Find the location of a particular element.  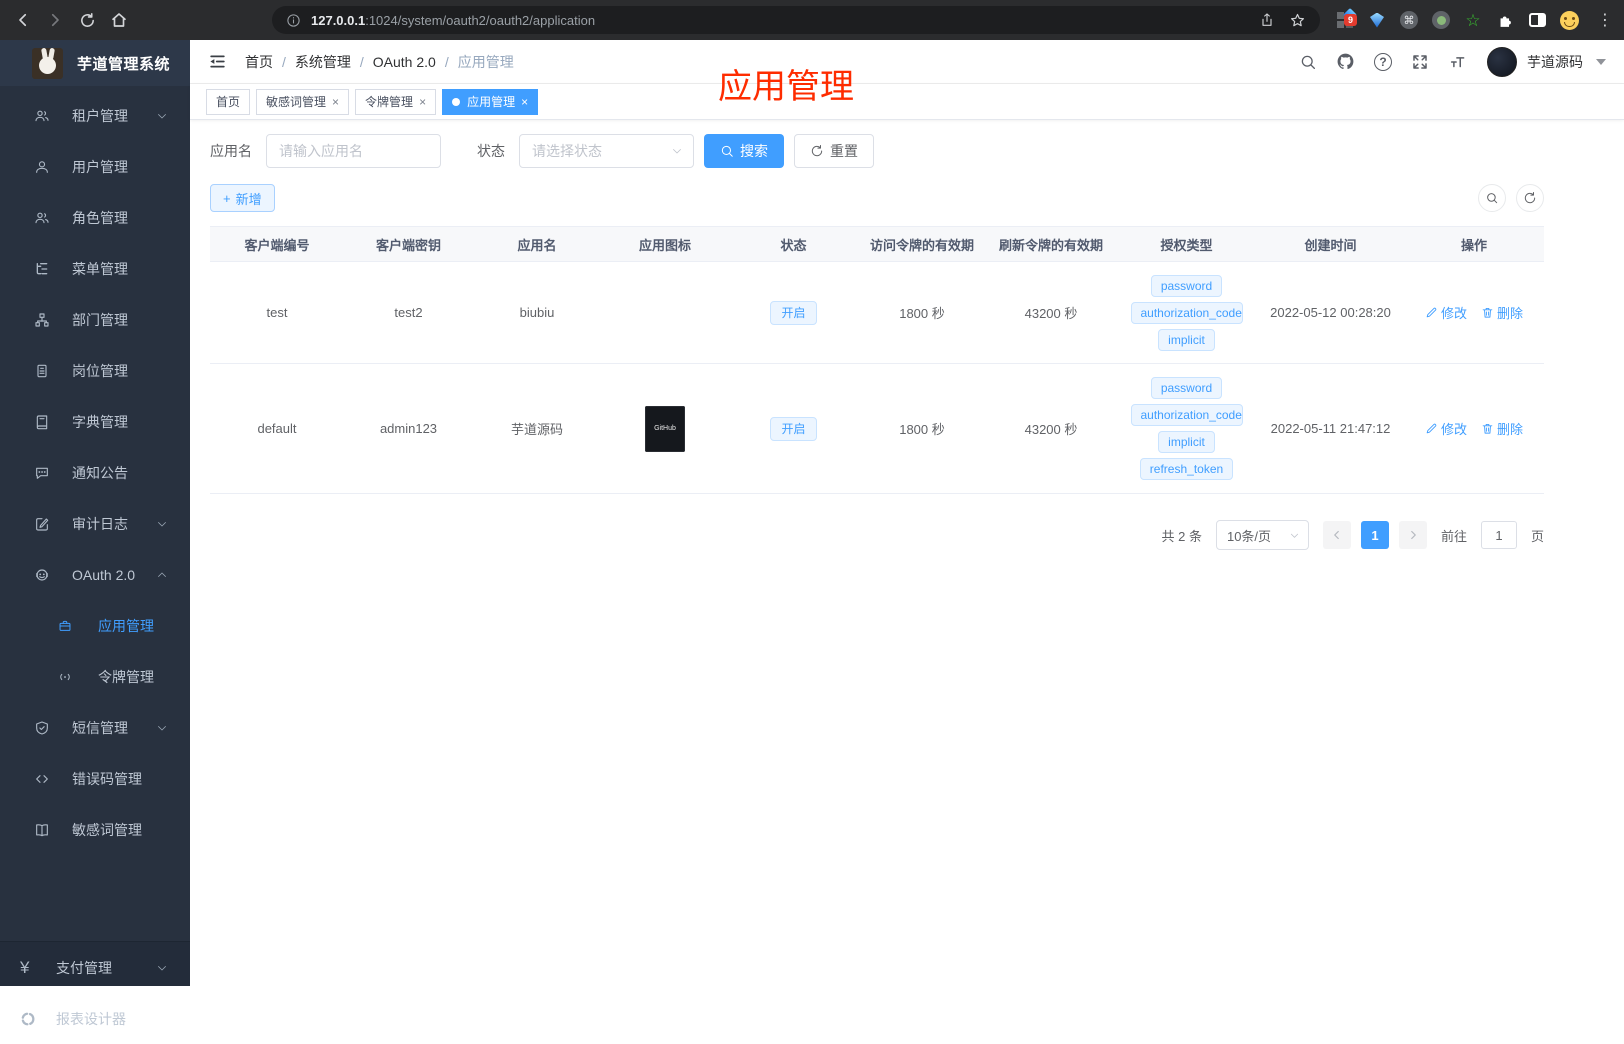

sidebar-item-notice: 通知公告 is located at coordinates (95, 472).